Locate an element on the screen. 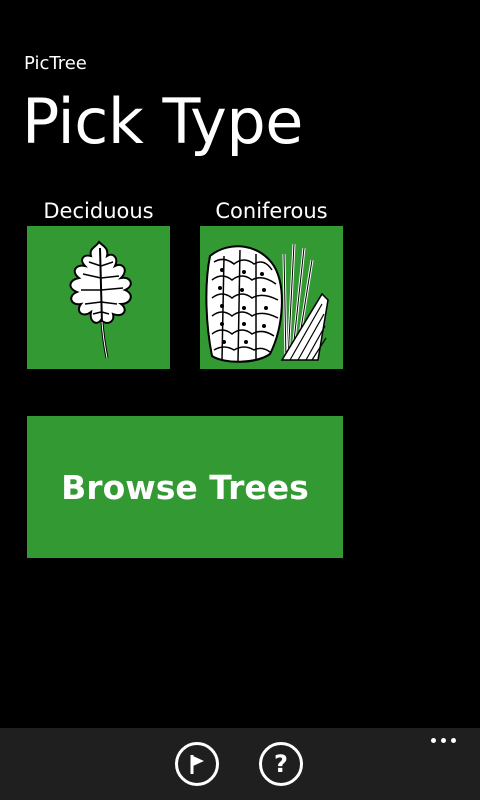 This screenshot has width=480, height=800. flag-icon is located at coordinates (197, 764).